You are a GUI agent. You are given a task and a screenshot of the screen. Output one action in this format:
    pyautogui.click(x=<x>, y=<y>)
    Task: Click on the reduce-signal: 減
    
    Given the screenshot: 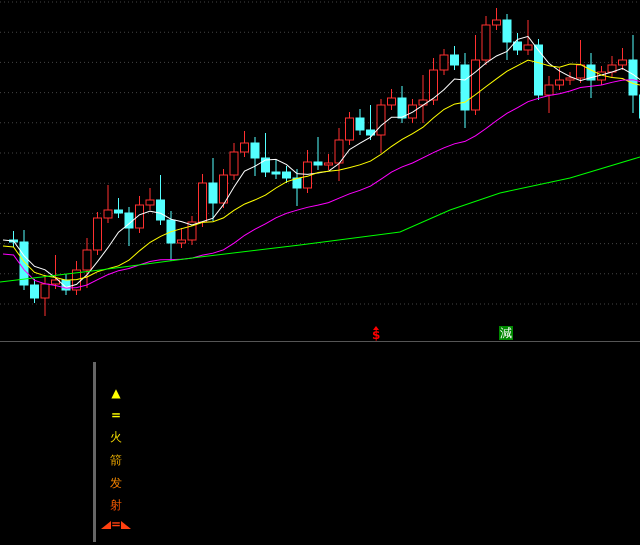 What is the action you would take?
    pyautogui.click(x=506, y=333)
    